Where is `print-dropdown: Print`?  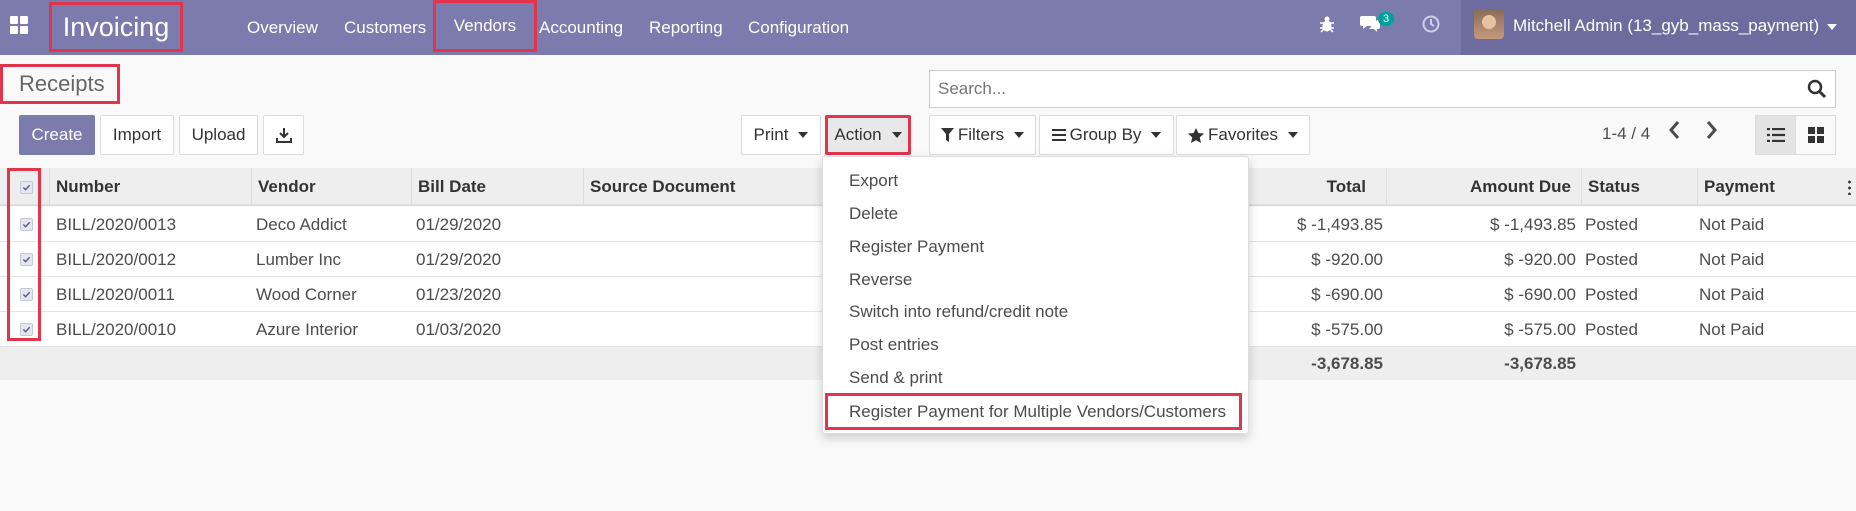 print-dropdown: Print is located at coordinates (781, 135).